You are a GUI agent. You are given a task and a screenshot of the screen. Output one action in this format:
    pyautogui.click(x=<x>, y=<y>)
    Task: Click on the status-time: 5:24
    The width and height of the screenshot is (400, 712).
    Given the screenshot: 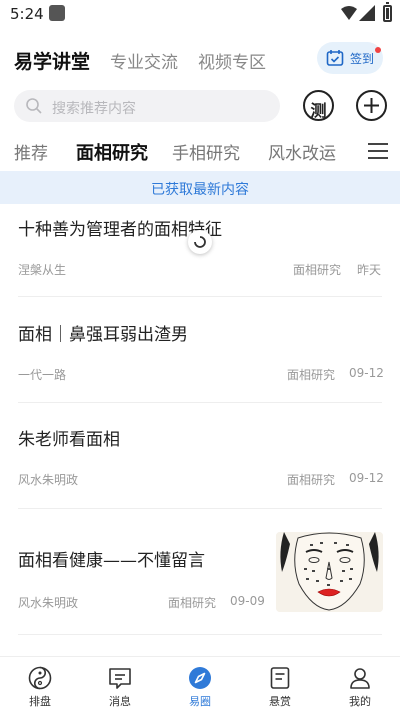 What is the action you would take?
    pyautogui.click(x=27, y=14)
    